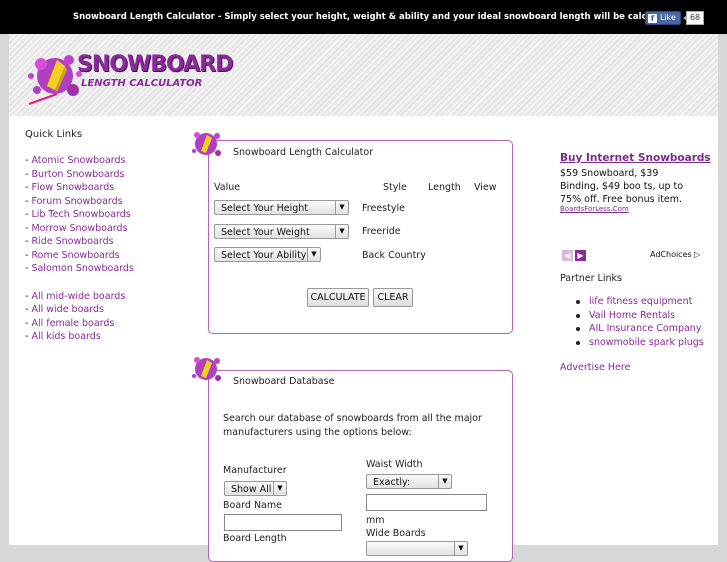  I want to click on col-value: Value, so click(227, 187).